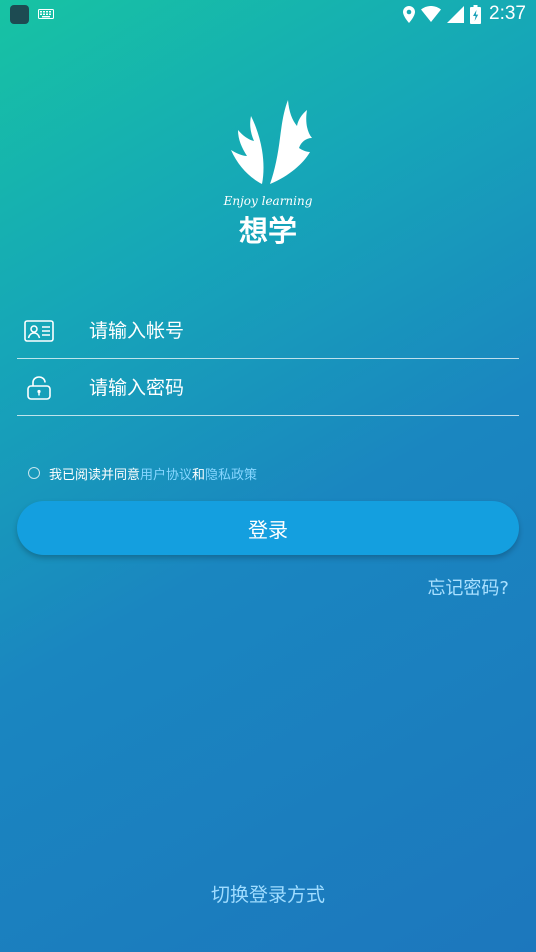 Image resolution: width=536 pixels, height=952 pixels. Describe the element at coordinates (166, 473) in the screenshot. I see `user-agreement-link: 用户协议` at that location.